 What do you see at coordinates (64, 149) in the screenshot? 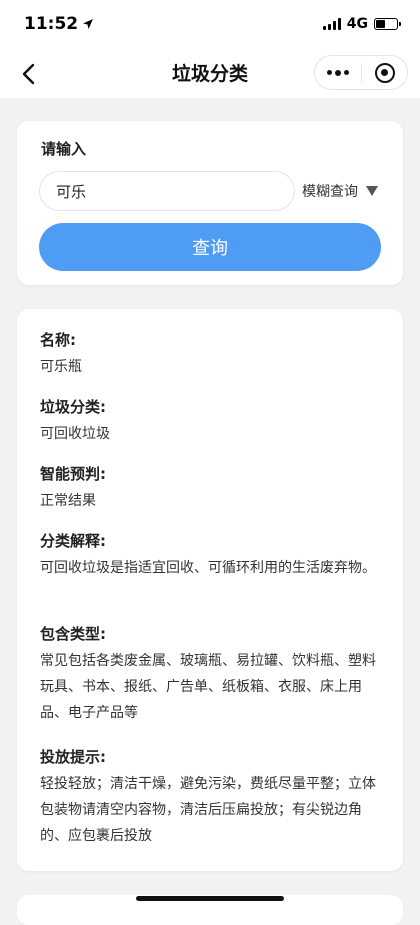
I see `search-label: 请输入` at bounding box center [64, 149].